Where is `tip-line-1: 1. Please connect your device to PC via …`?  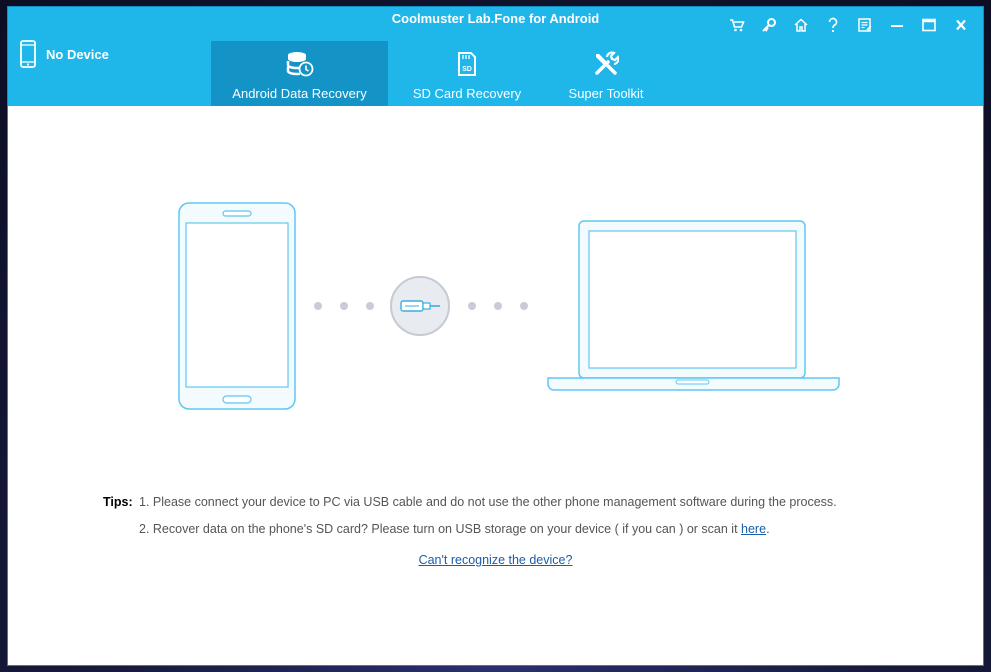 tip-line-1: 1. Please connect your device to PC via … is located at coordinates (488, 502).